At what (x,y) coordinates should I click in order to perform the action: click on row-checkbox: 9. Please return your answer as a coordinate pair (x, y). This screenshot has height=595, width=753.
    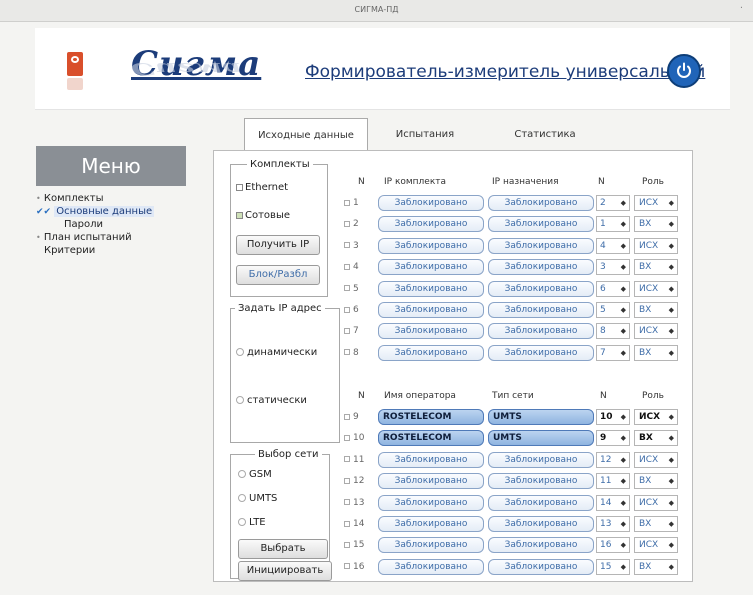
    Looking at the image, I should click on (351, 417).